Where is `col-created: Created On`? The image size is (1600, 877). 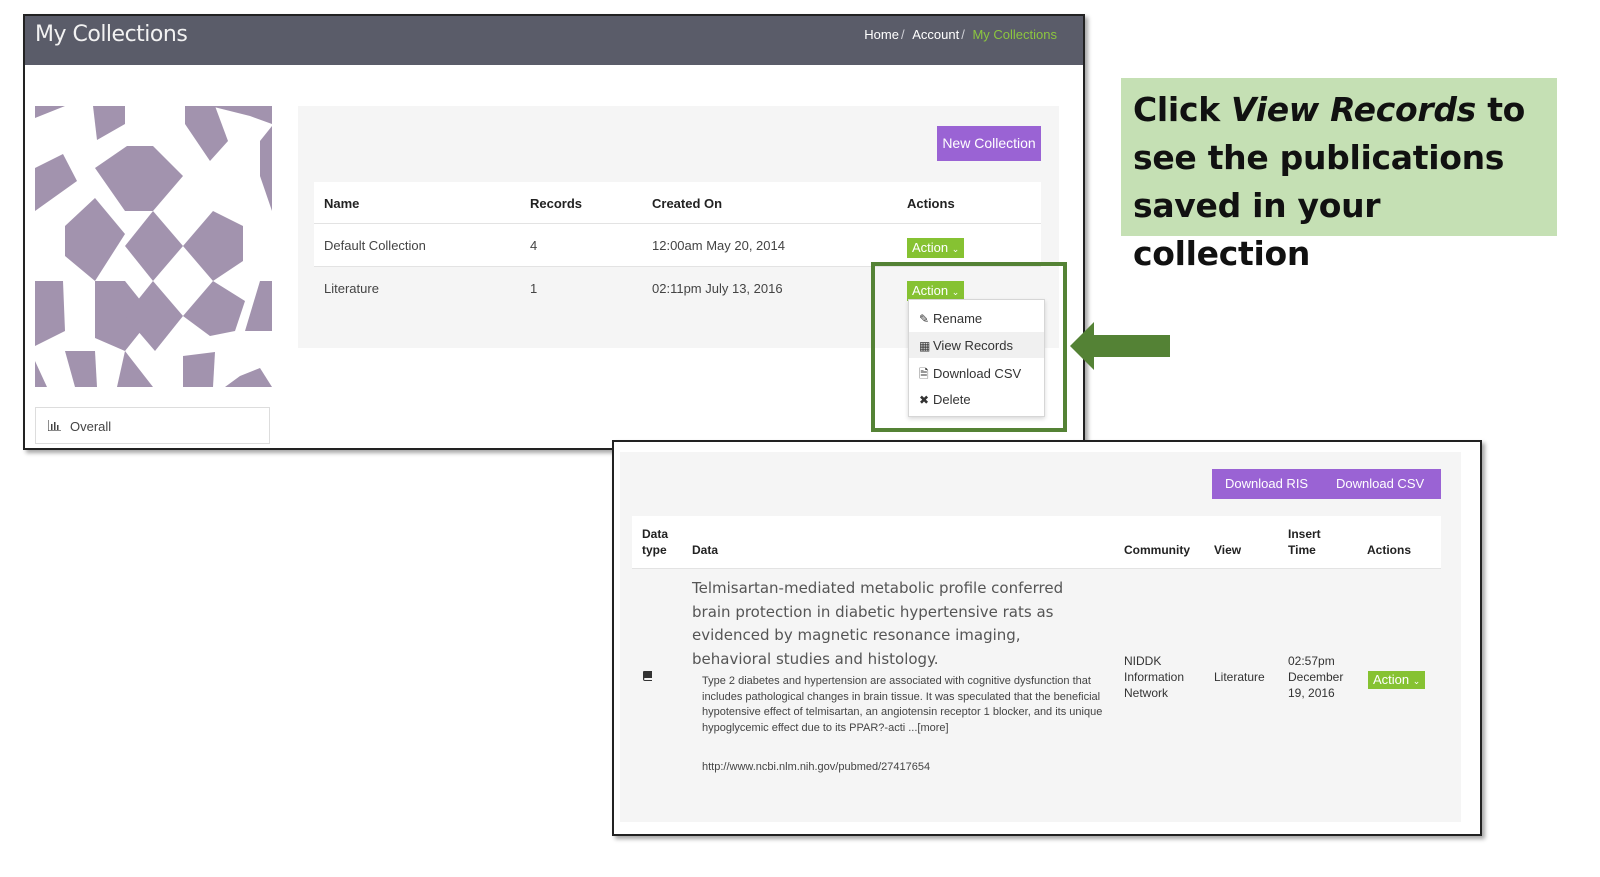
col-created: Created On is located at coordinates (687, 203).